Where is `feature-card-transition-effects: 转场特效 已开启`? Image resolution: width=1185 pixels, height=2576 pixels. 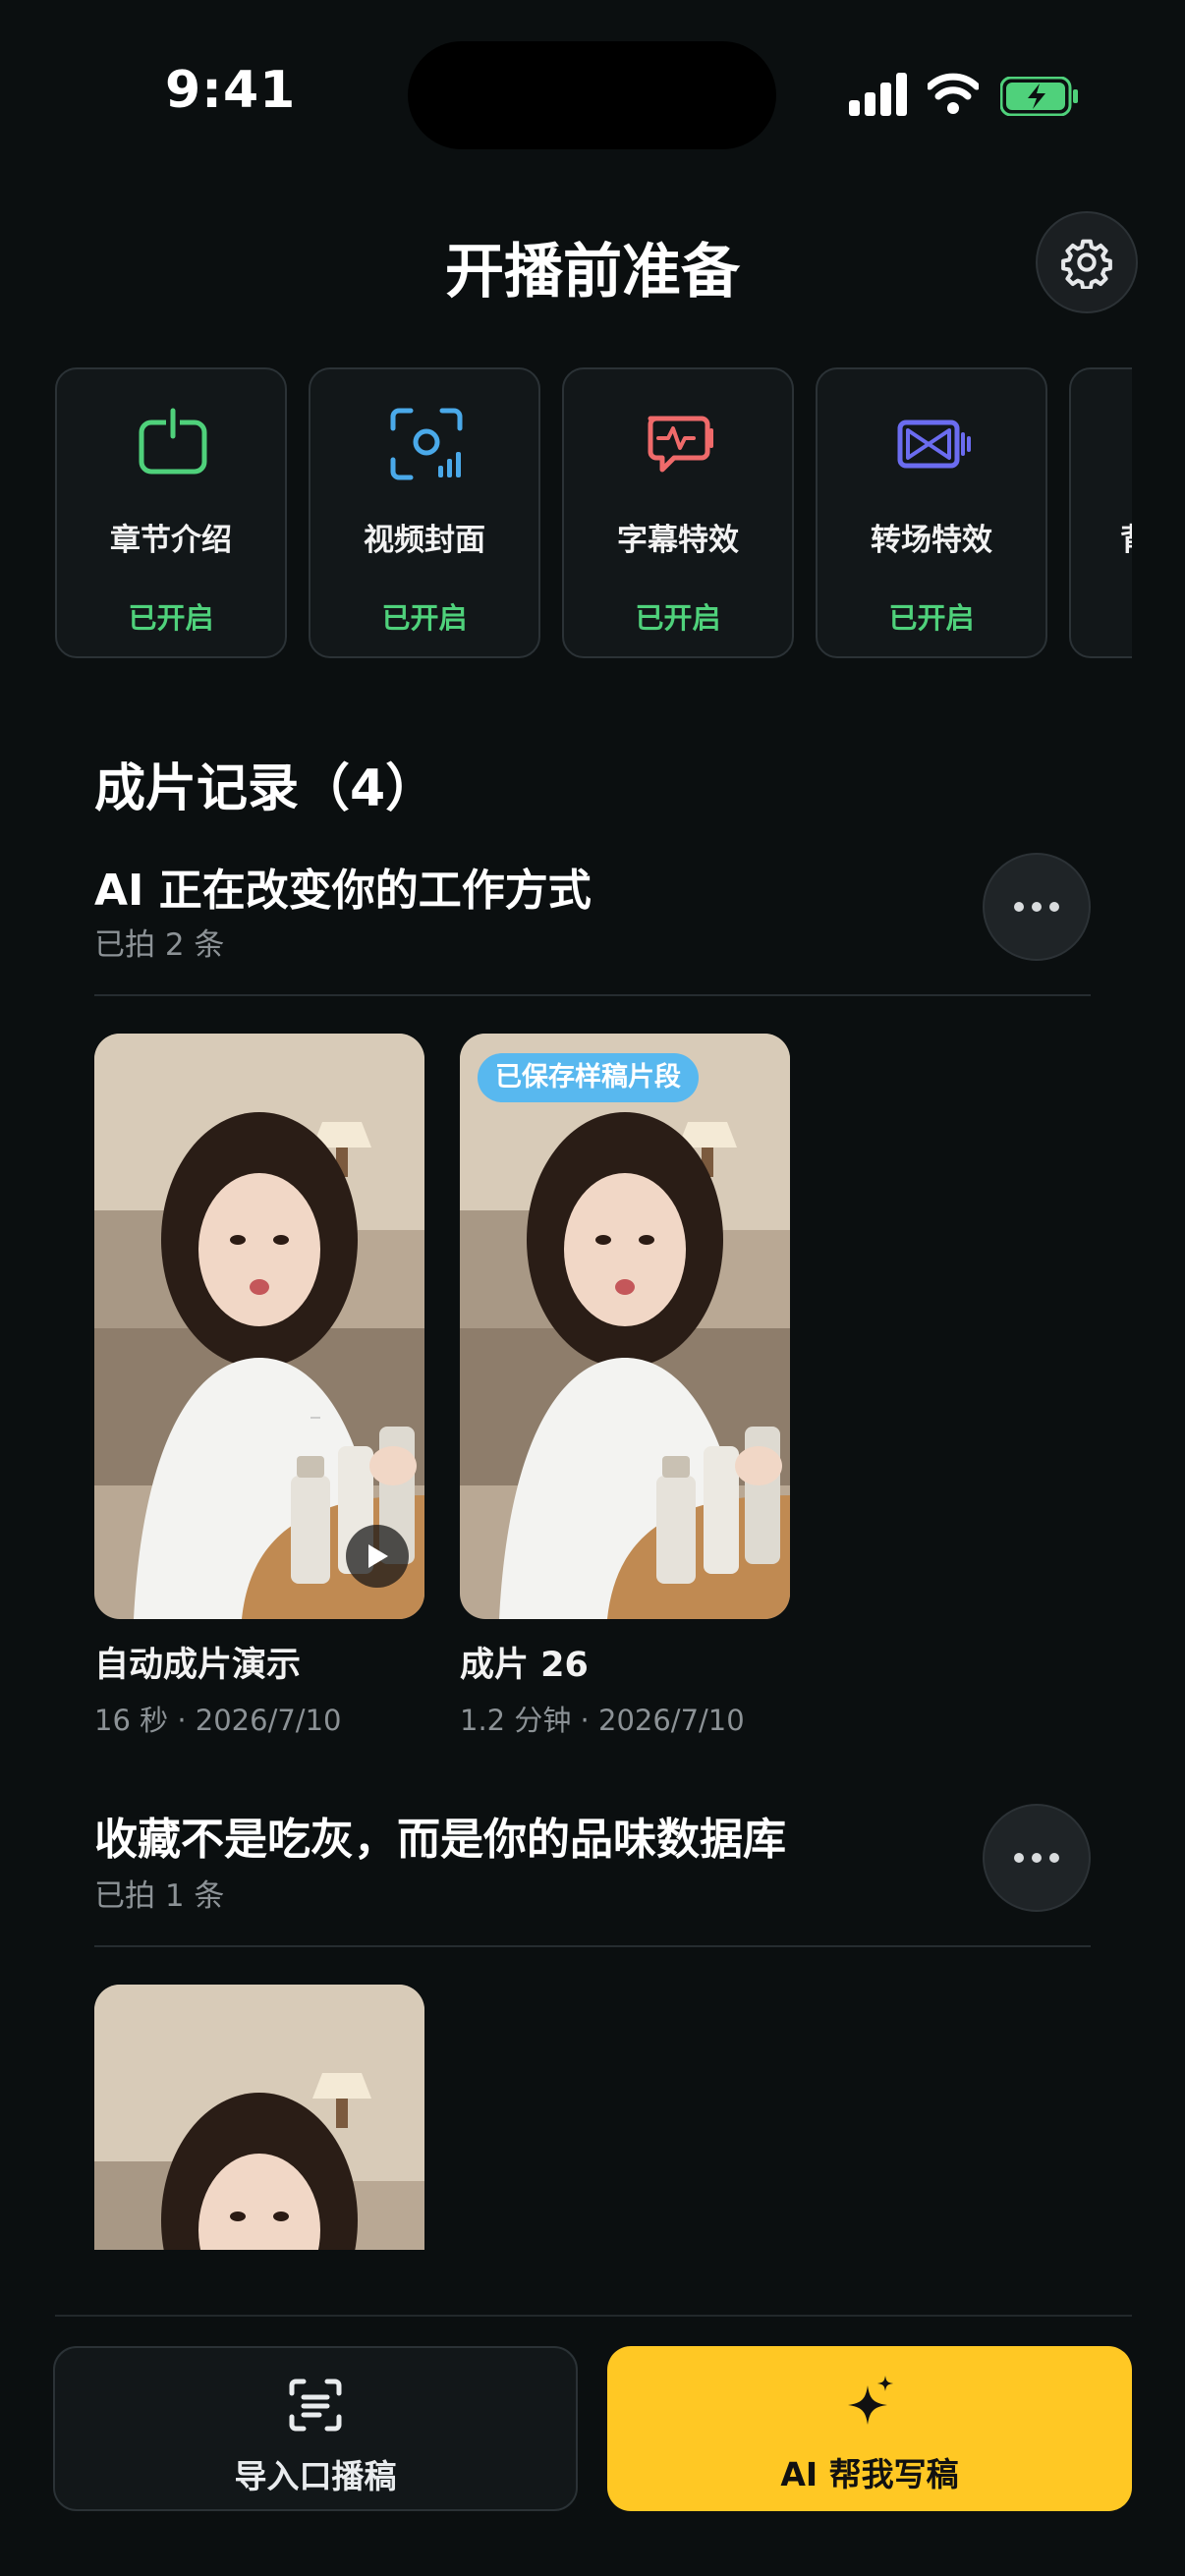 feature-card-transition-effects: 转场特效 已开启 is located at coordinates (932, 512).